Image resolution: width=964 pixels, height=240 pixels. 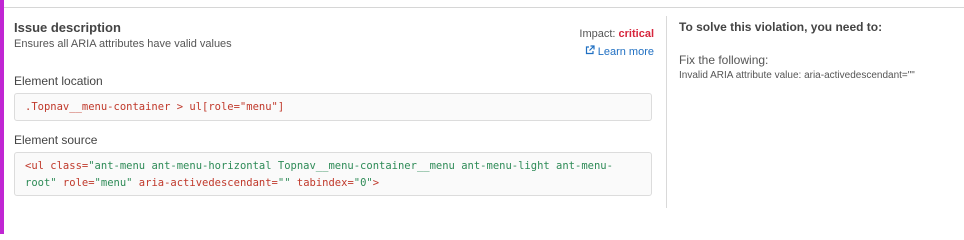 I want to click on source-token: role=, so click(x=75, y=183).